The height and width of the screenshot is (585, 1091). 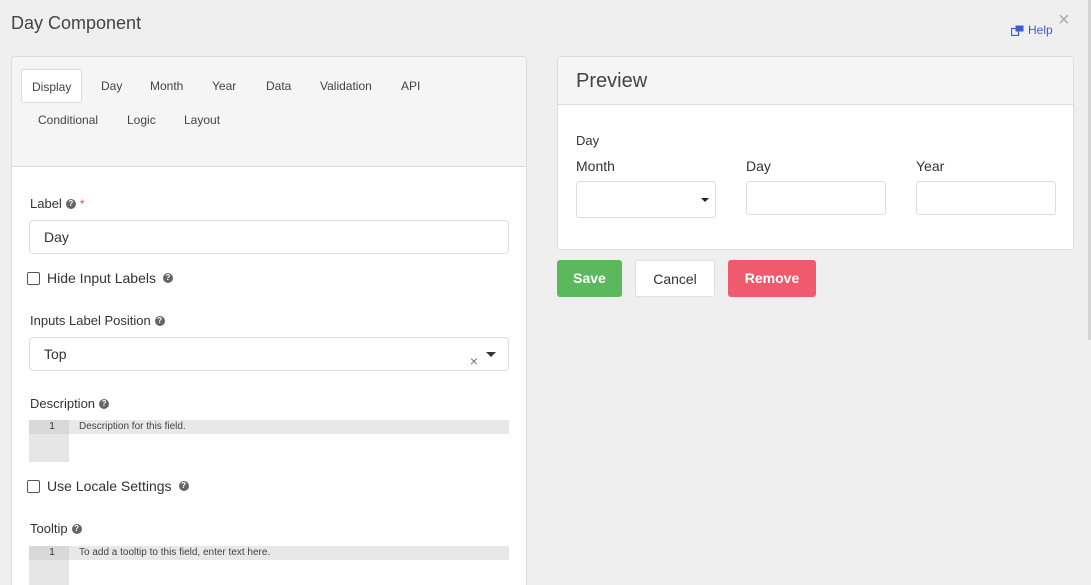 What do you see at coordinates (1040, 30) in the screenshot?
I see `help-label: Help` at bounding box center [1040, 30].